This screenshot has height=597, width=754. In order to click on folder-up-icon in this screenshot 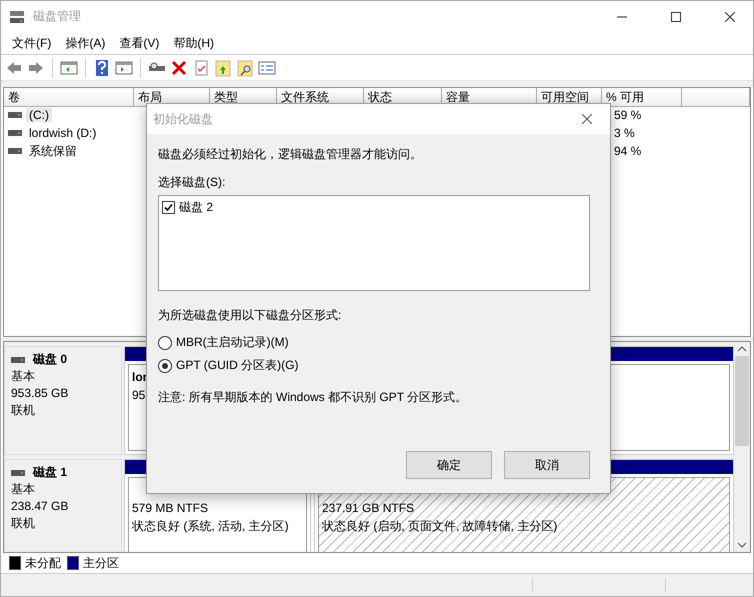, I will do `click(223, 67)`.